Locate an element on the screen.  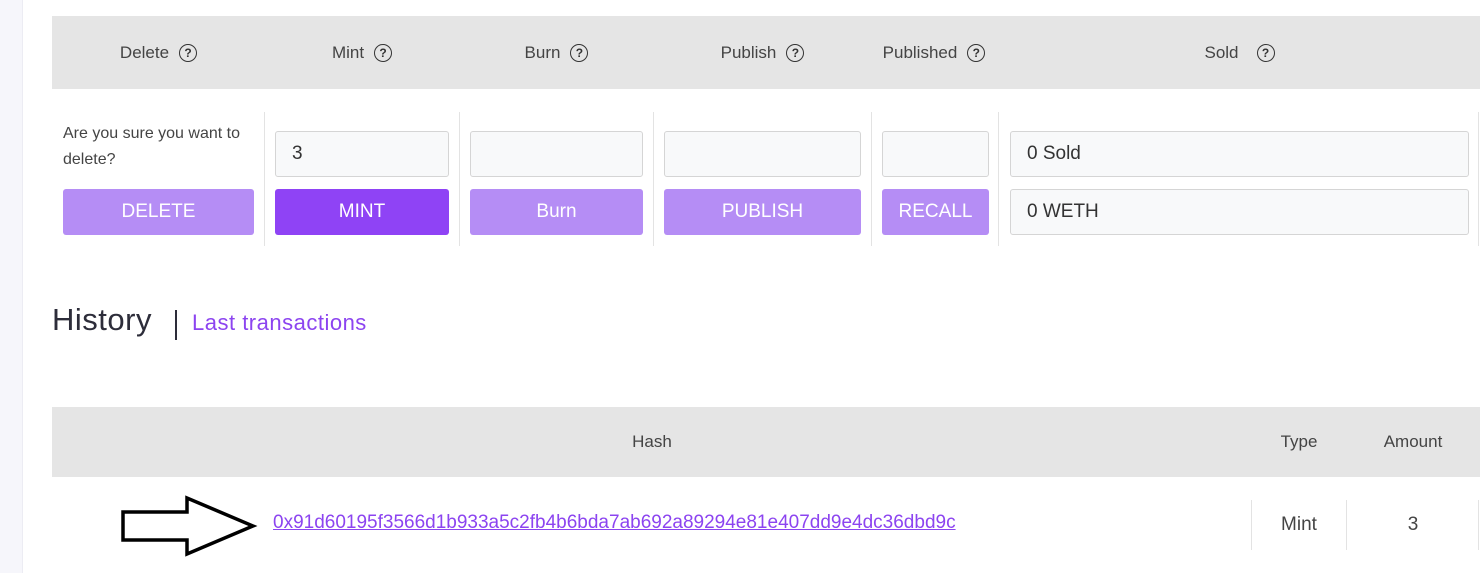
transaction-type: Mint is located at coordinates (1299, 524).